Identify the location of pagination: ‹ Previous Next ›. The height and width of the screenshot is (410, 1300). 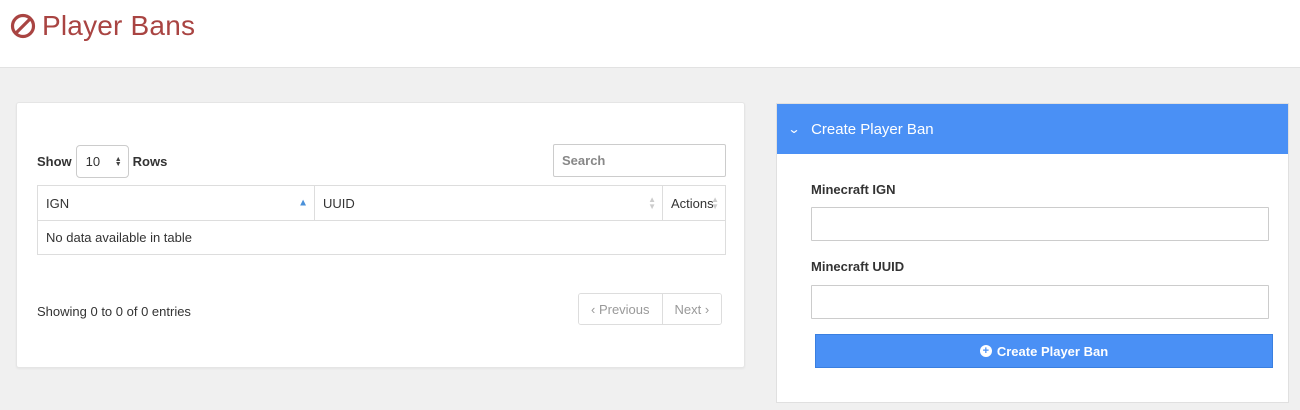
(650, 309).